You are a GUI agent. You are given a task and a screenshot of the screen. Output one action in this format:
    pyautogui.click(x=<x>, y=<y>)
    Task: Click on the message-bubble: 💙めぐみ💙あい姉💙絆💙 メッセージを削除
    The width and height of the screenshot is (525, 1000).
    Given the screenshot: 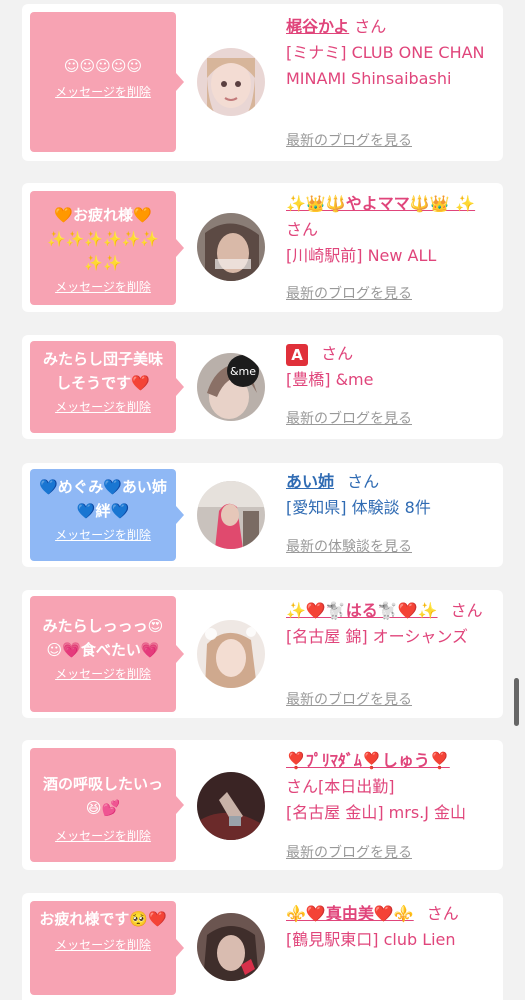 What is the action you would take?
    pyautogui.click(x=107, y=515)
    